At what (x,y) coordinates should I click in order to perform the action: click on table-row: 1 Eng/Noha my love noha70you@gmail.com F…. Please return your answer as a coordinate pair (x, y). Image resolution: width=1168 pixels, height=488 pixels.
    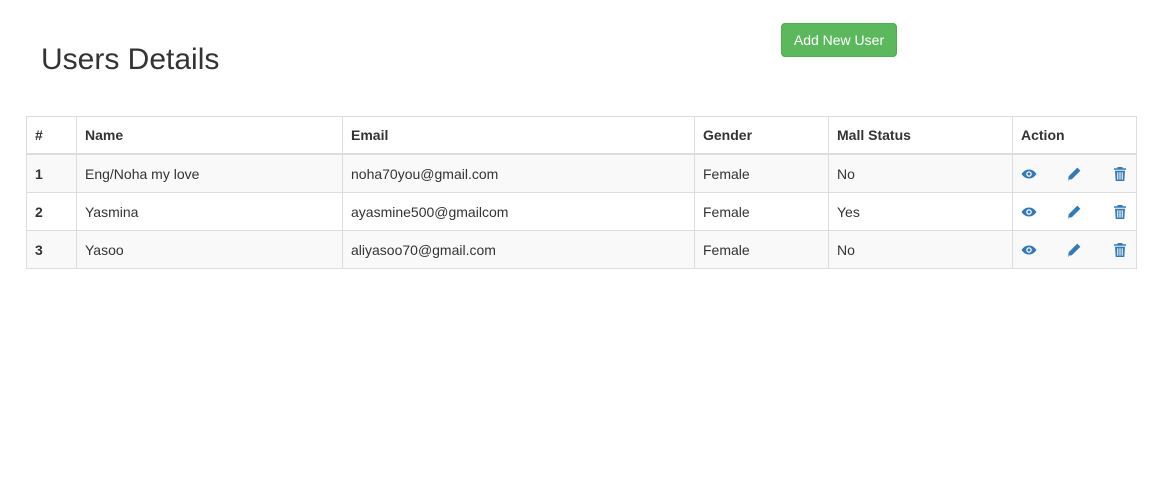
    Looking at the image, I should click on (581, 173).